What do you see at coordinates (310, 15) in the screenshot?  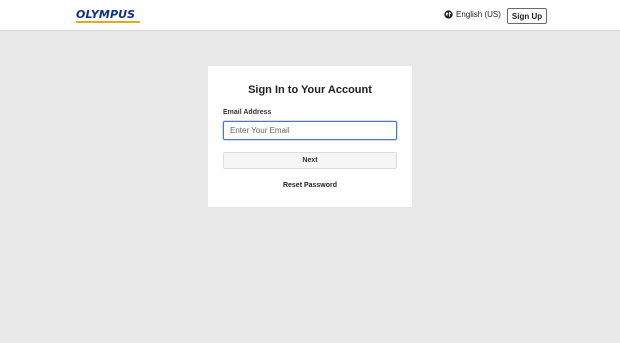 I see `top-header: OLYMPUS English (US) Sign Up` at bounding box center [310, 15].